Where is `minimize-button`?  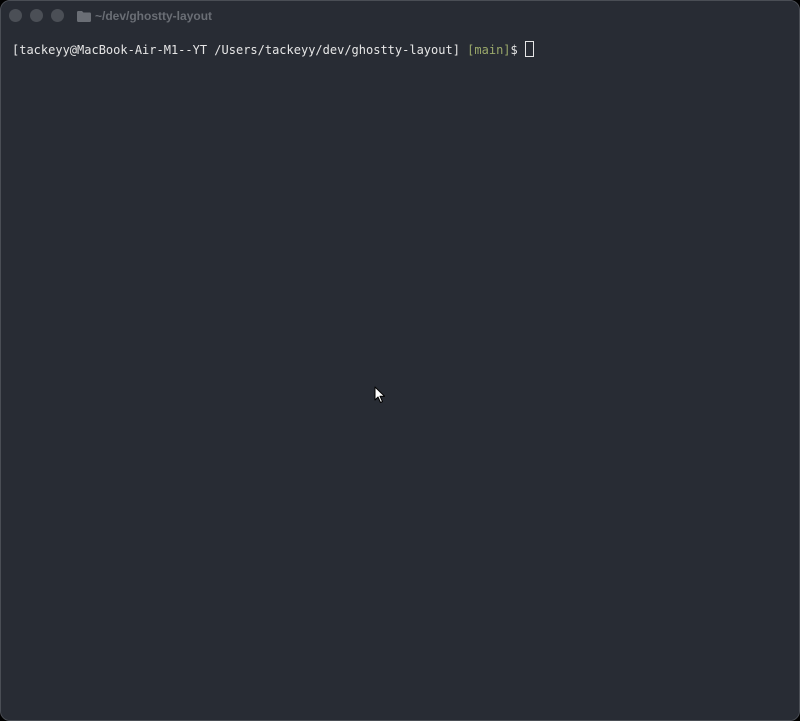
minimize-button is located at coordinates (36, 15).